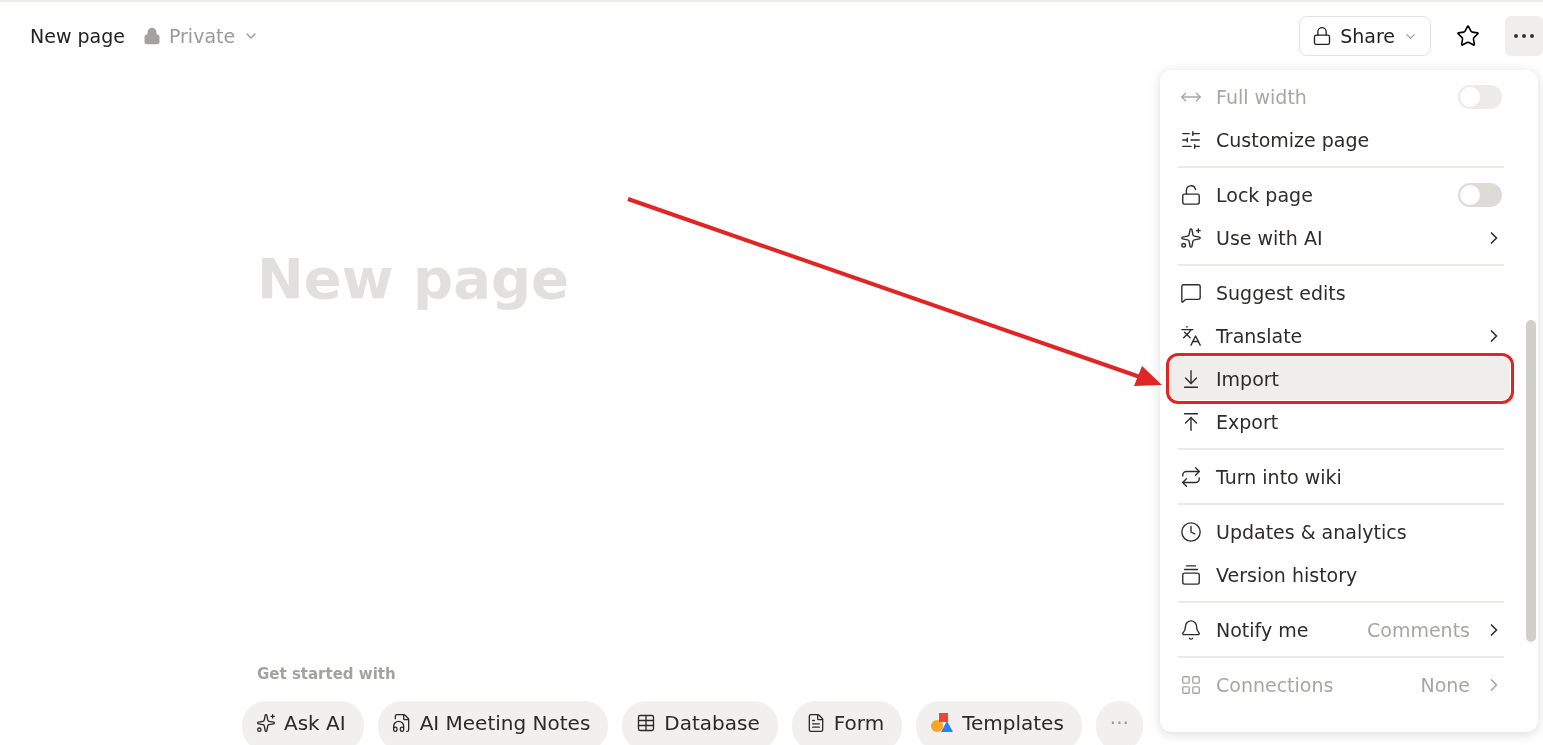 The image size is (1543, 745). What do you see at coordinates (1191, 629) in the screenshot?
I see `bell-icon` at bounding box center [1191, 629].